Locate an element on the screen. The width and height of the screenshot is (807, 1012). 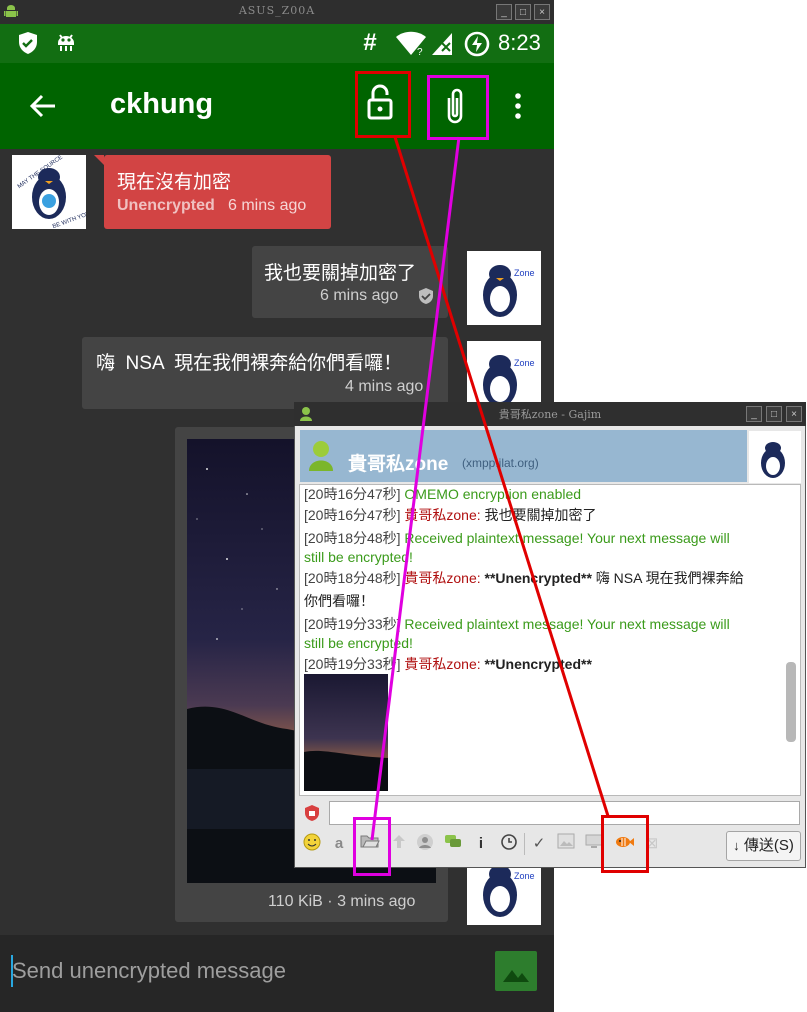
send-file-highlight-box is located at coordinates (372, 846).